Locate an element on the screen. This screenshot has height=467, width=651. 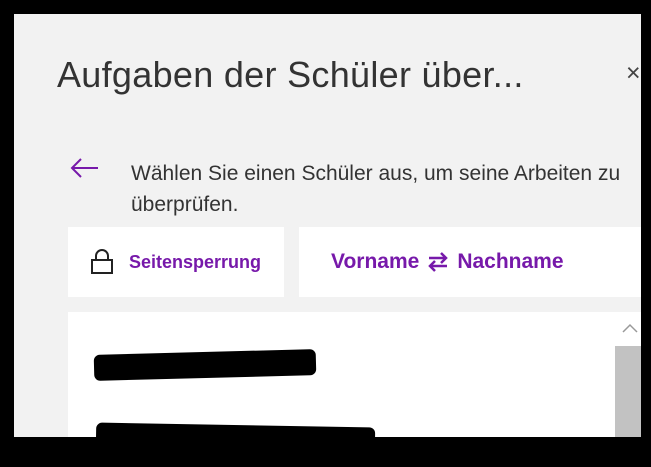
close-button: × is located at coordinates (633, 73).